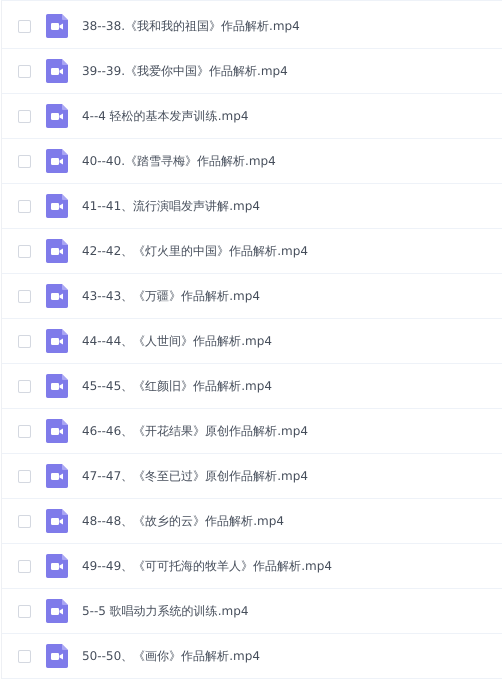  Describe the element at coordinates (165, 611) in the screenshot. I see `file-name: 5--5 歌唱动力系统的训练.mp4` at that location.